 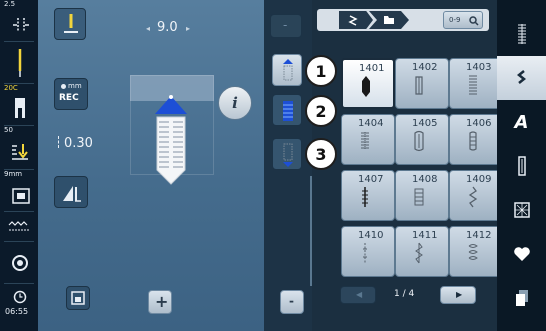 I want to click on heart-icon, so click(x=521, y=254).